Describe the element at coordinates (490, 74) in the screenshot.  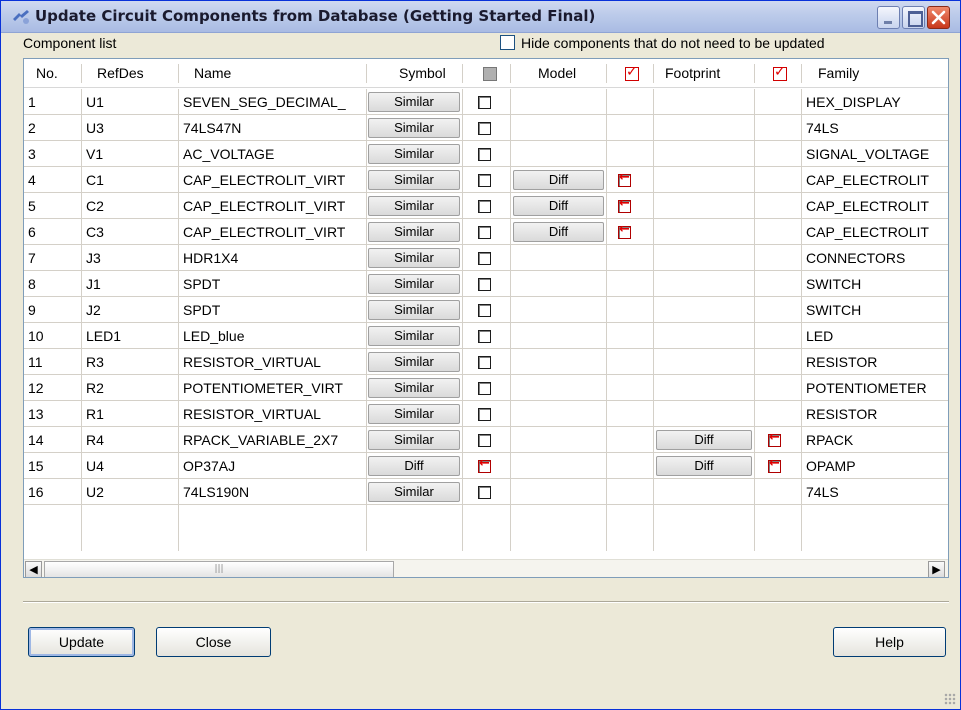
I see `symbol-select-all-checkbox` at that location.